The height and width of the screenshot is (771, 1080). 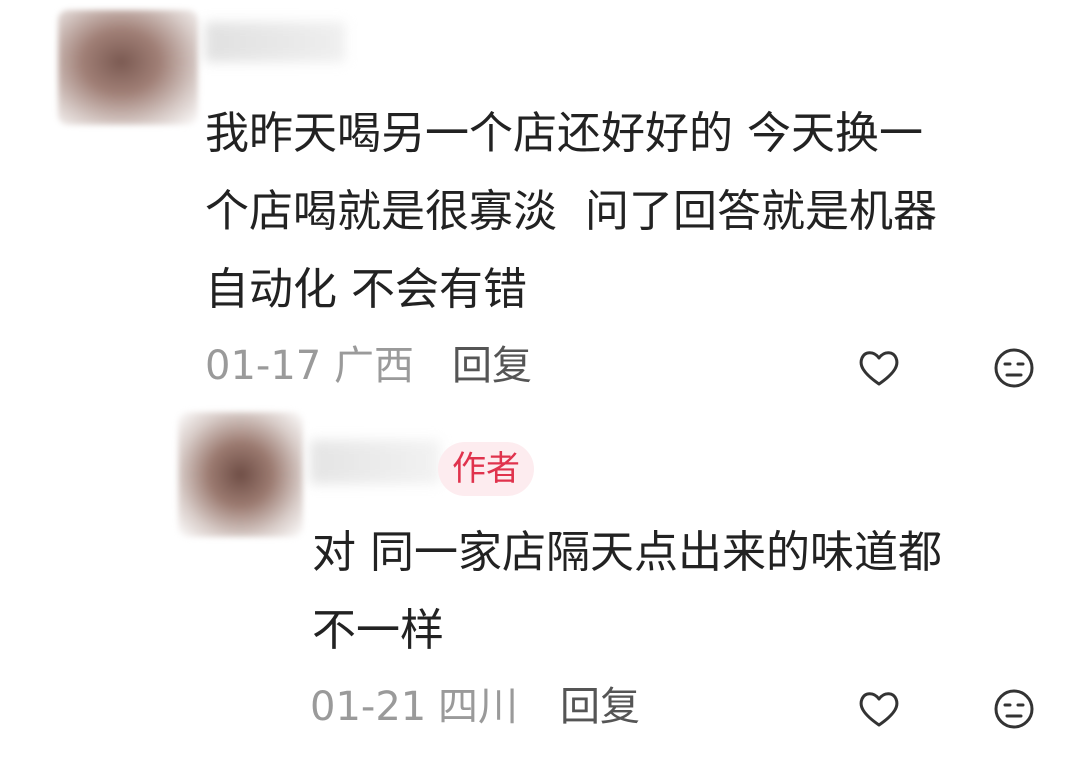 What do you see at coordinates (366, 289) in the screenshot?
I see `comment-line: 自动化 不会有错` at bounding box center [366, 289].